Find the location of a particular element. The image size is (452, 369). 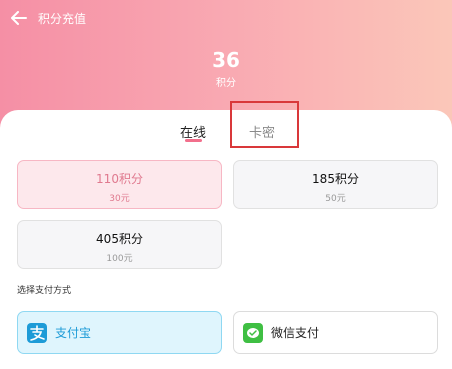

wechat-pay-icon is located at coordinates (253, 332).